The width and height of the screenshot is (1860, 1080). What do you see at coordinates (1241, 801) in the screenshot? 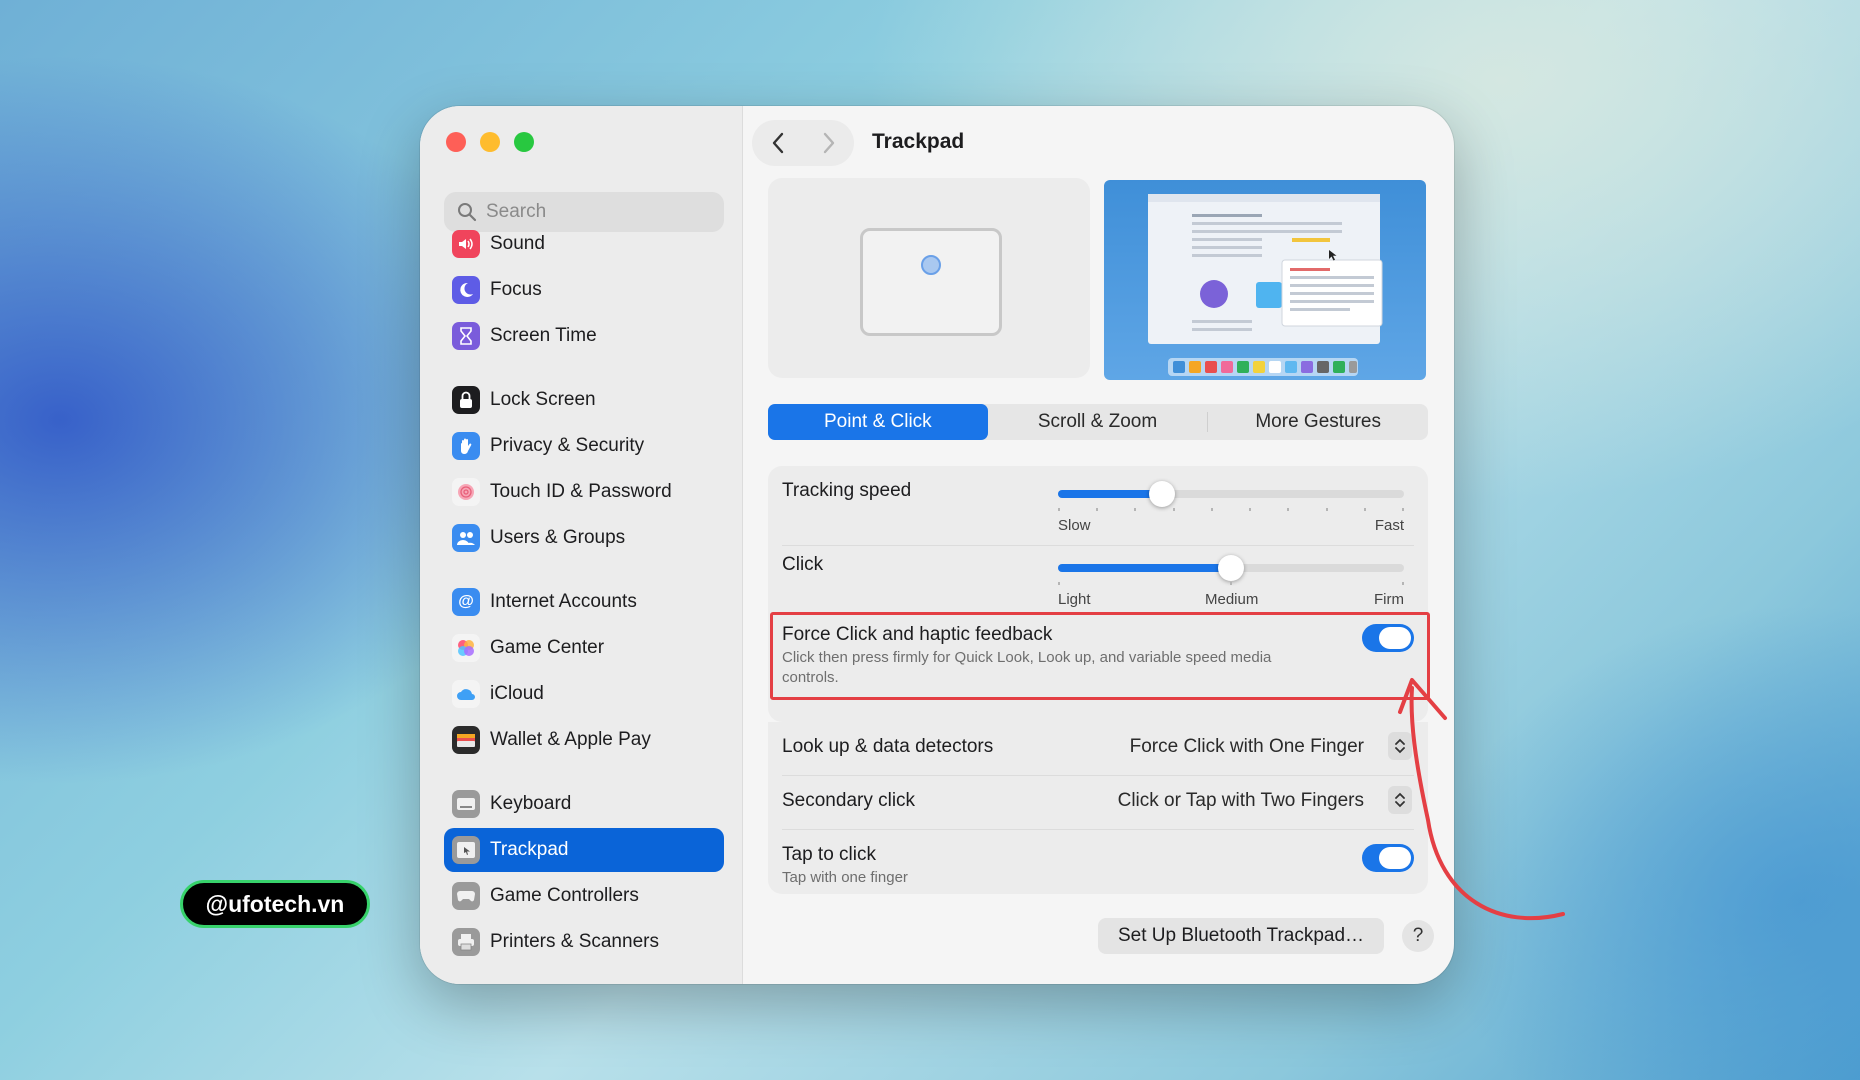
I see `secondary-click-popup: Click or Tap with Two Fingers` at bounding box center [1241, 801].